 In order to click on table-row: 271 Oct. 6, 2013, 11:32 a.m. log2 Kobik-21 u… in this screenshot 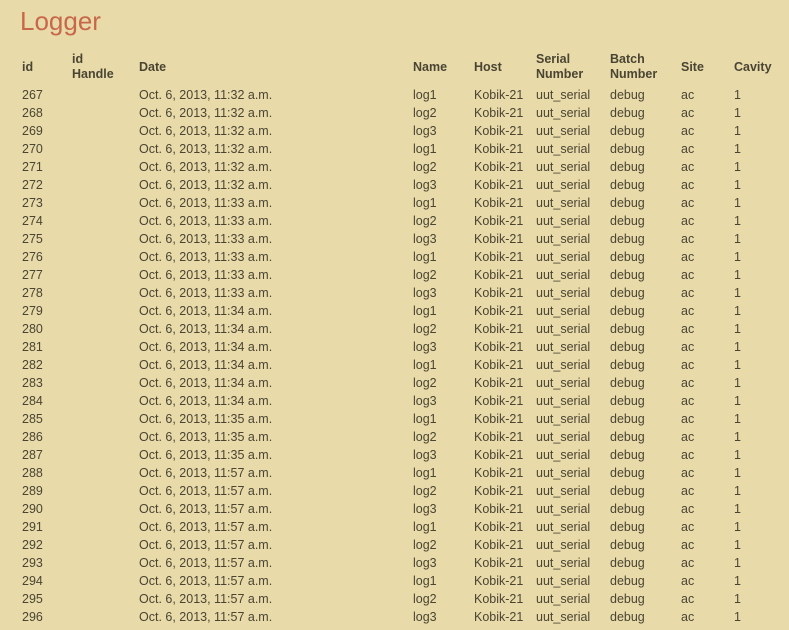, I will do `click(400, 167)`.